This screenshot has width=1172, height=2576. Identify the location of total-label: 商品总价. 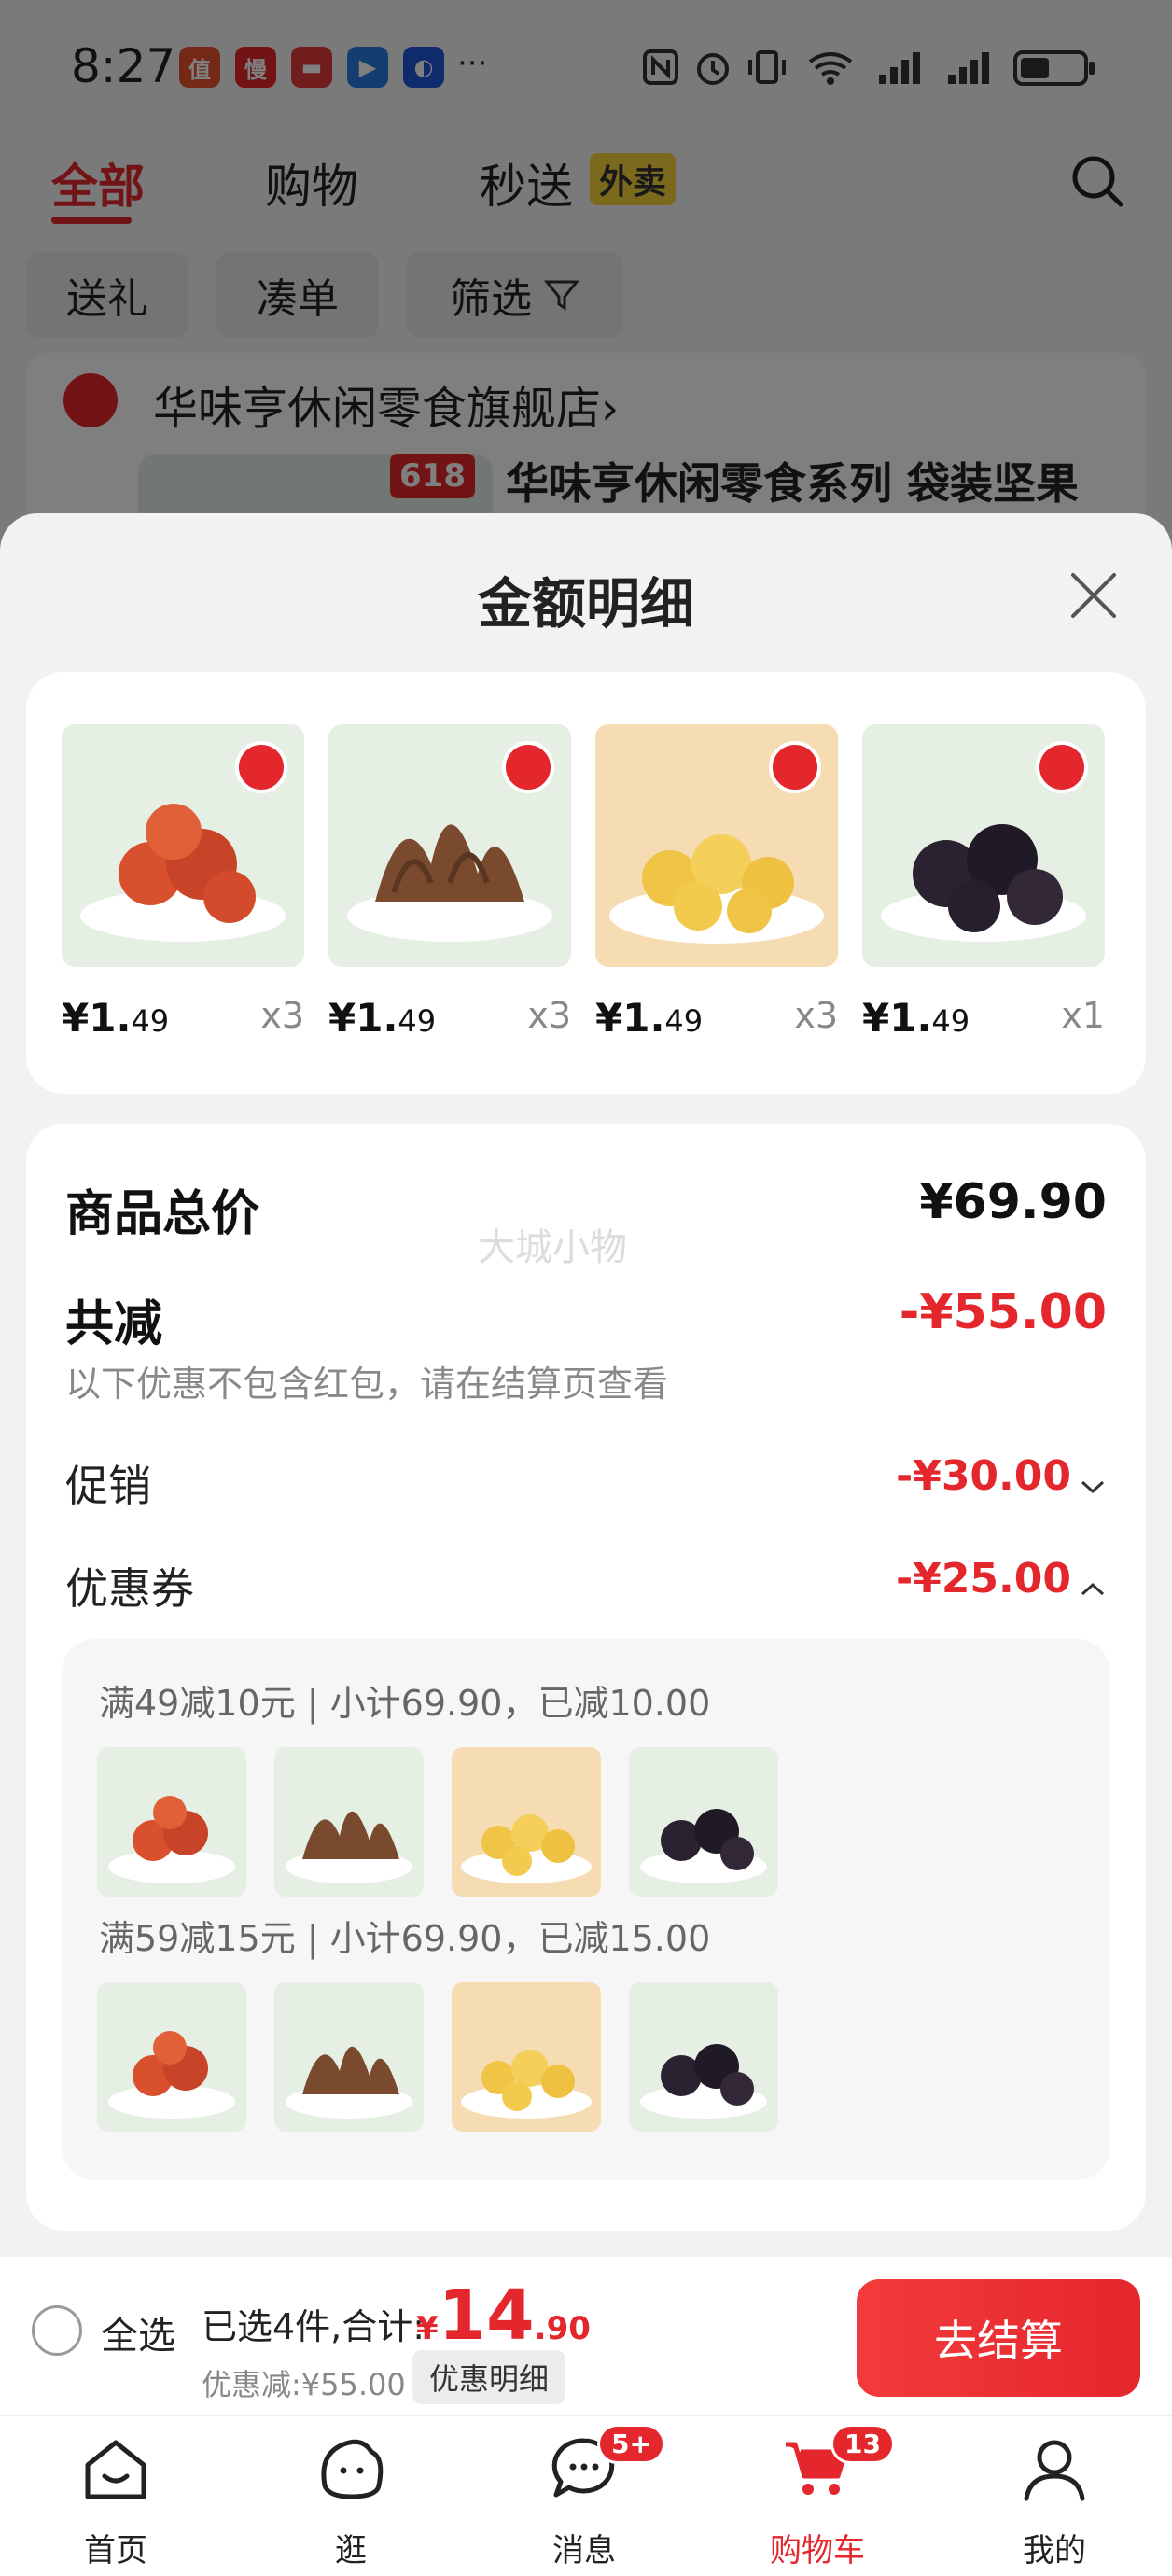
(162, 1214).